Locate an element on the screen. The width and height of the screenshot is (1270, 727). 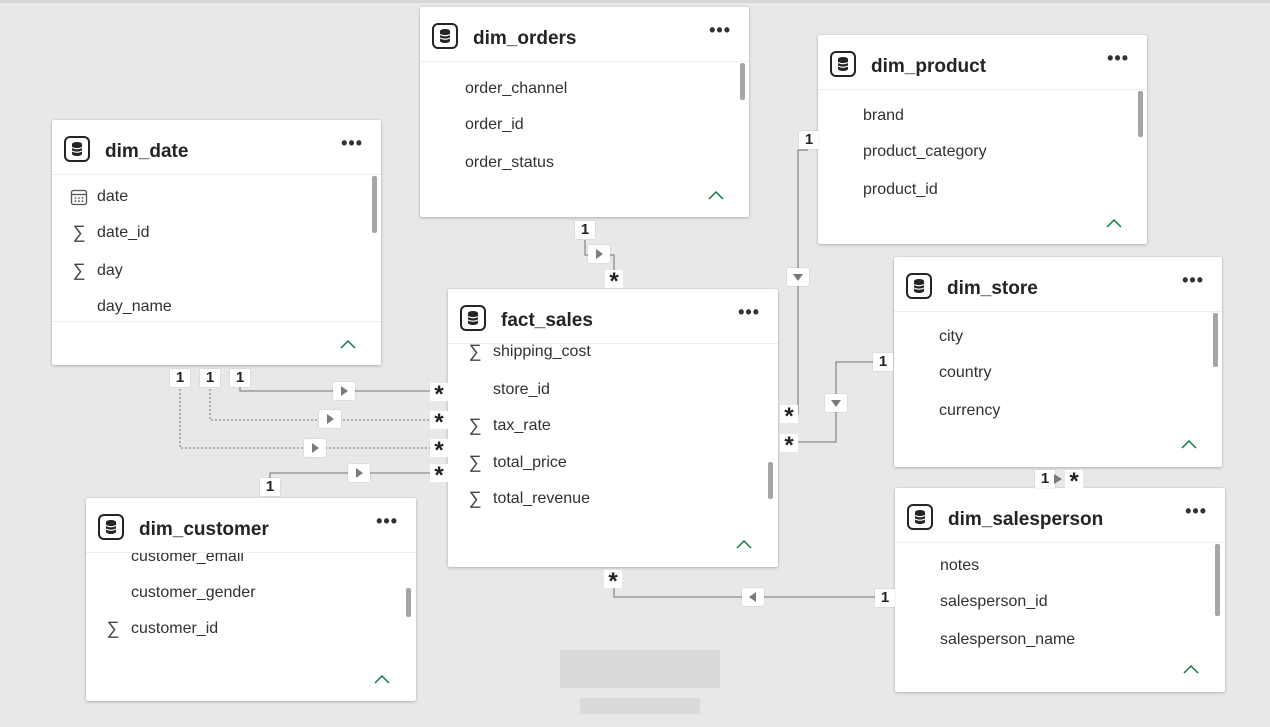
field-row: ∑ customer_id is located at coordinates (241, 630).